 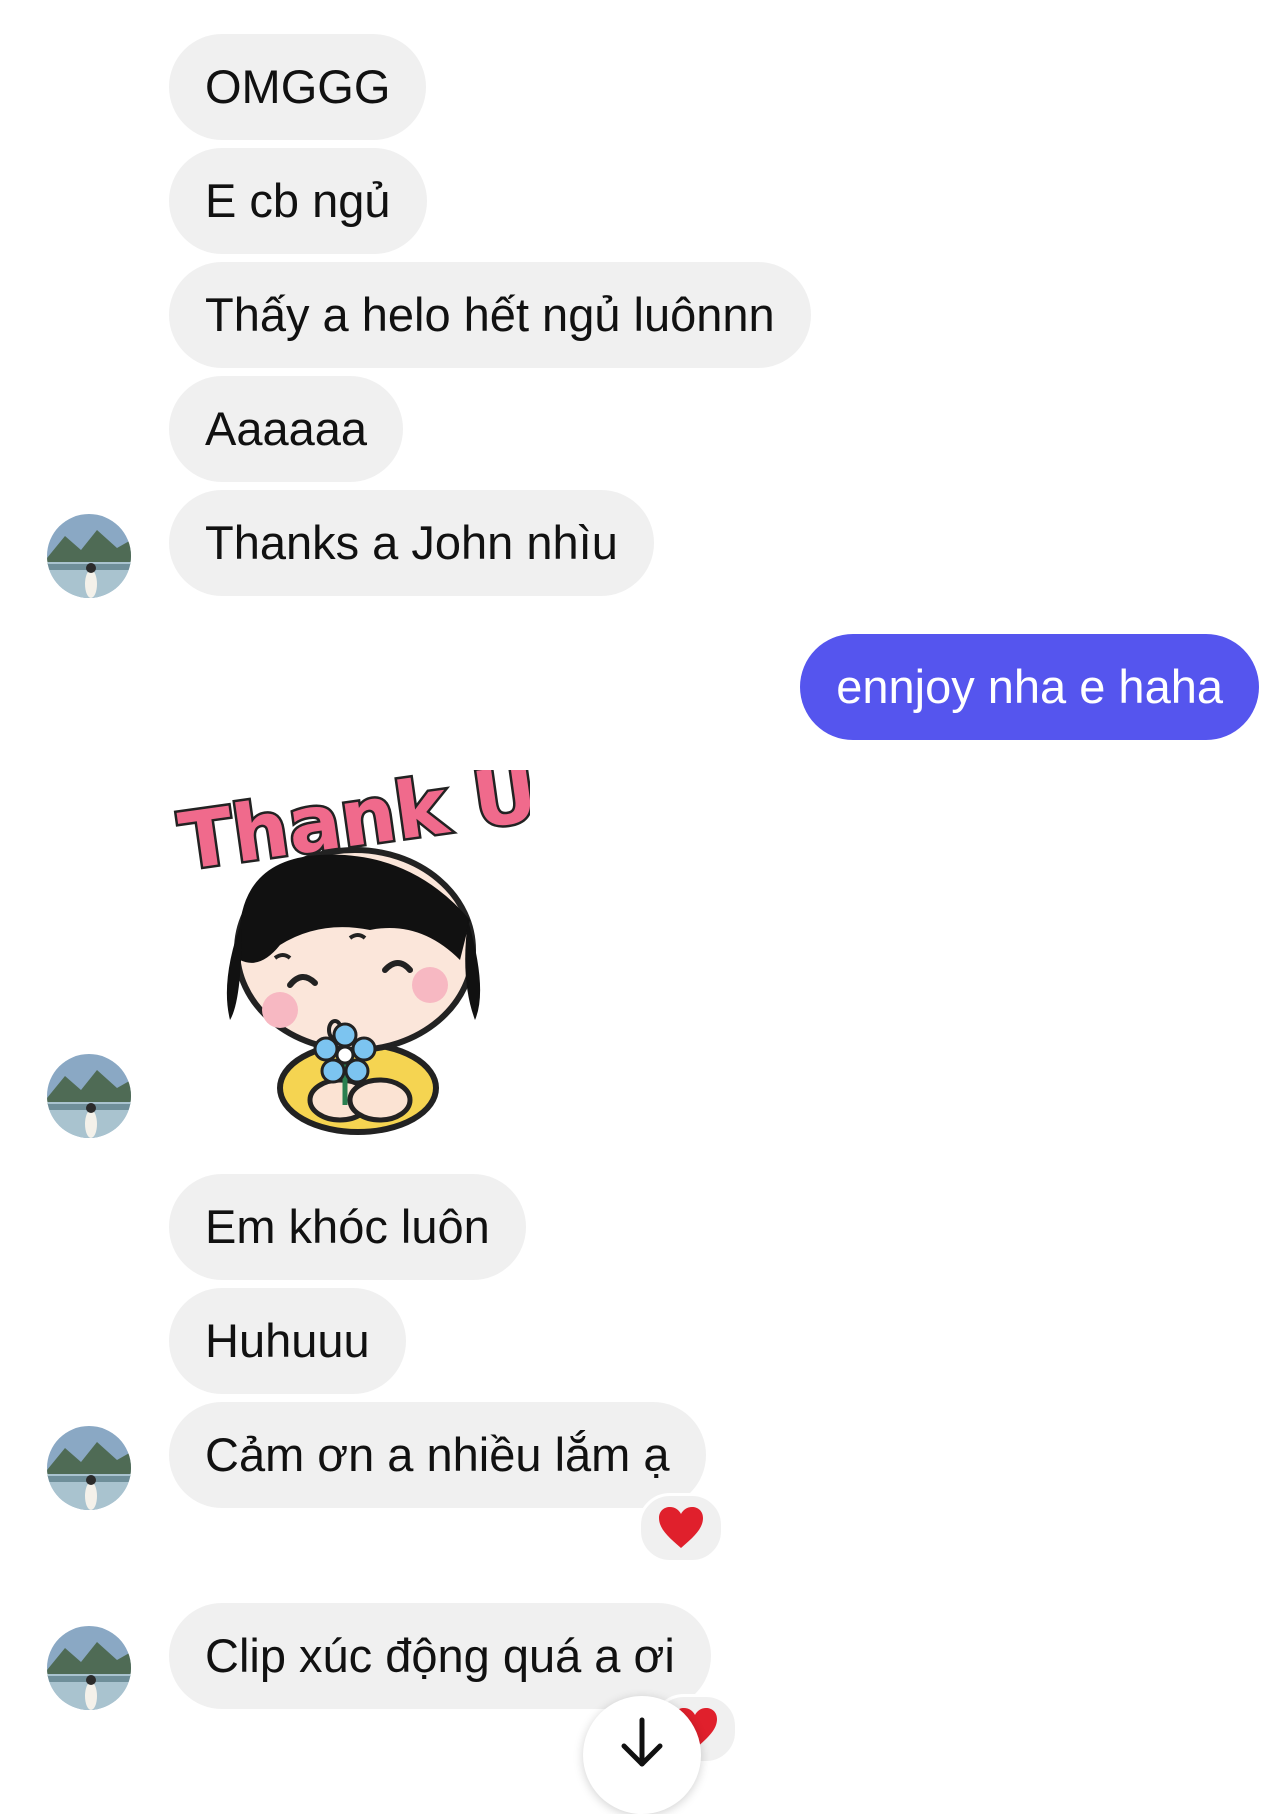 I want to click on reaction-badge, so click(x=681, y=1528).